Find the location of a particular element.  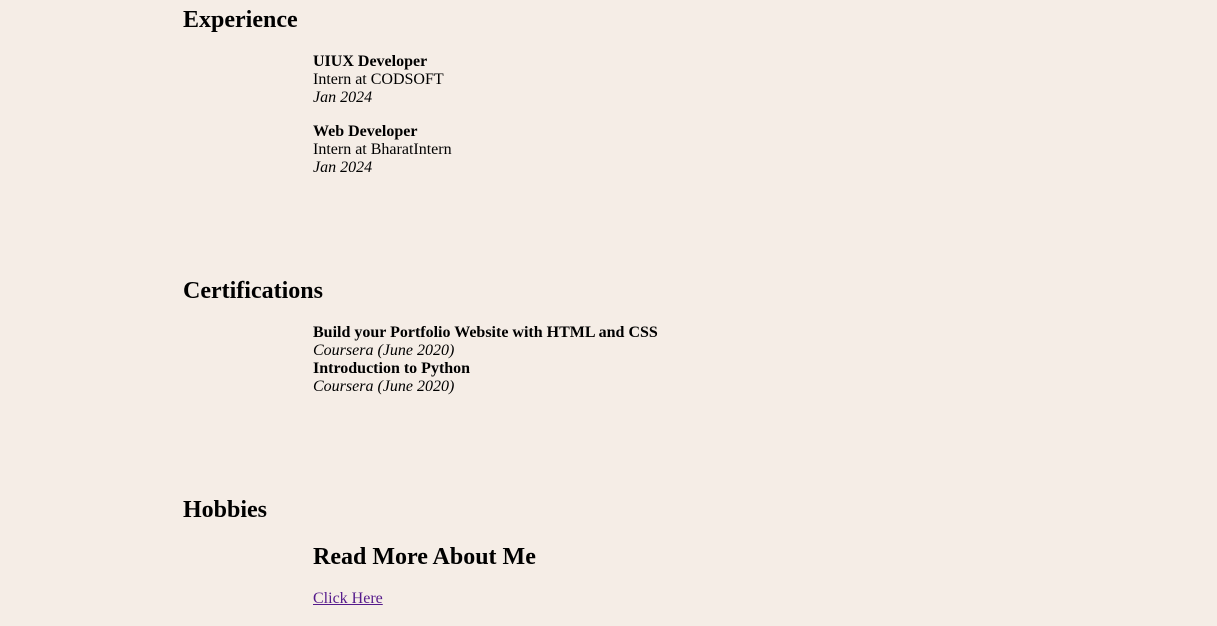

job-org: Intern at CODSOFT is located at coordinates (378, 79).